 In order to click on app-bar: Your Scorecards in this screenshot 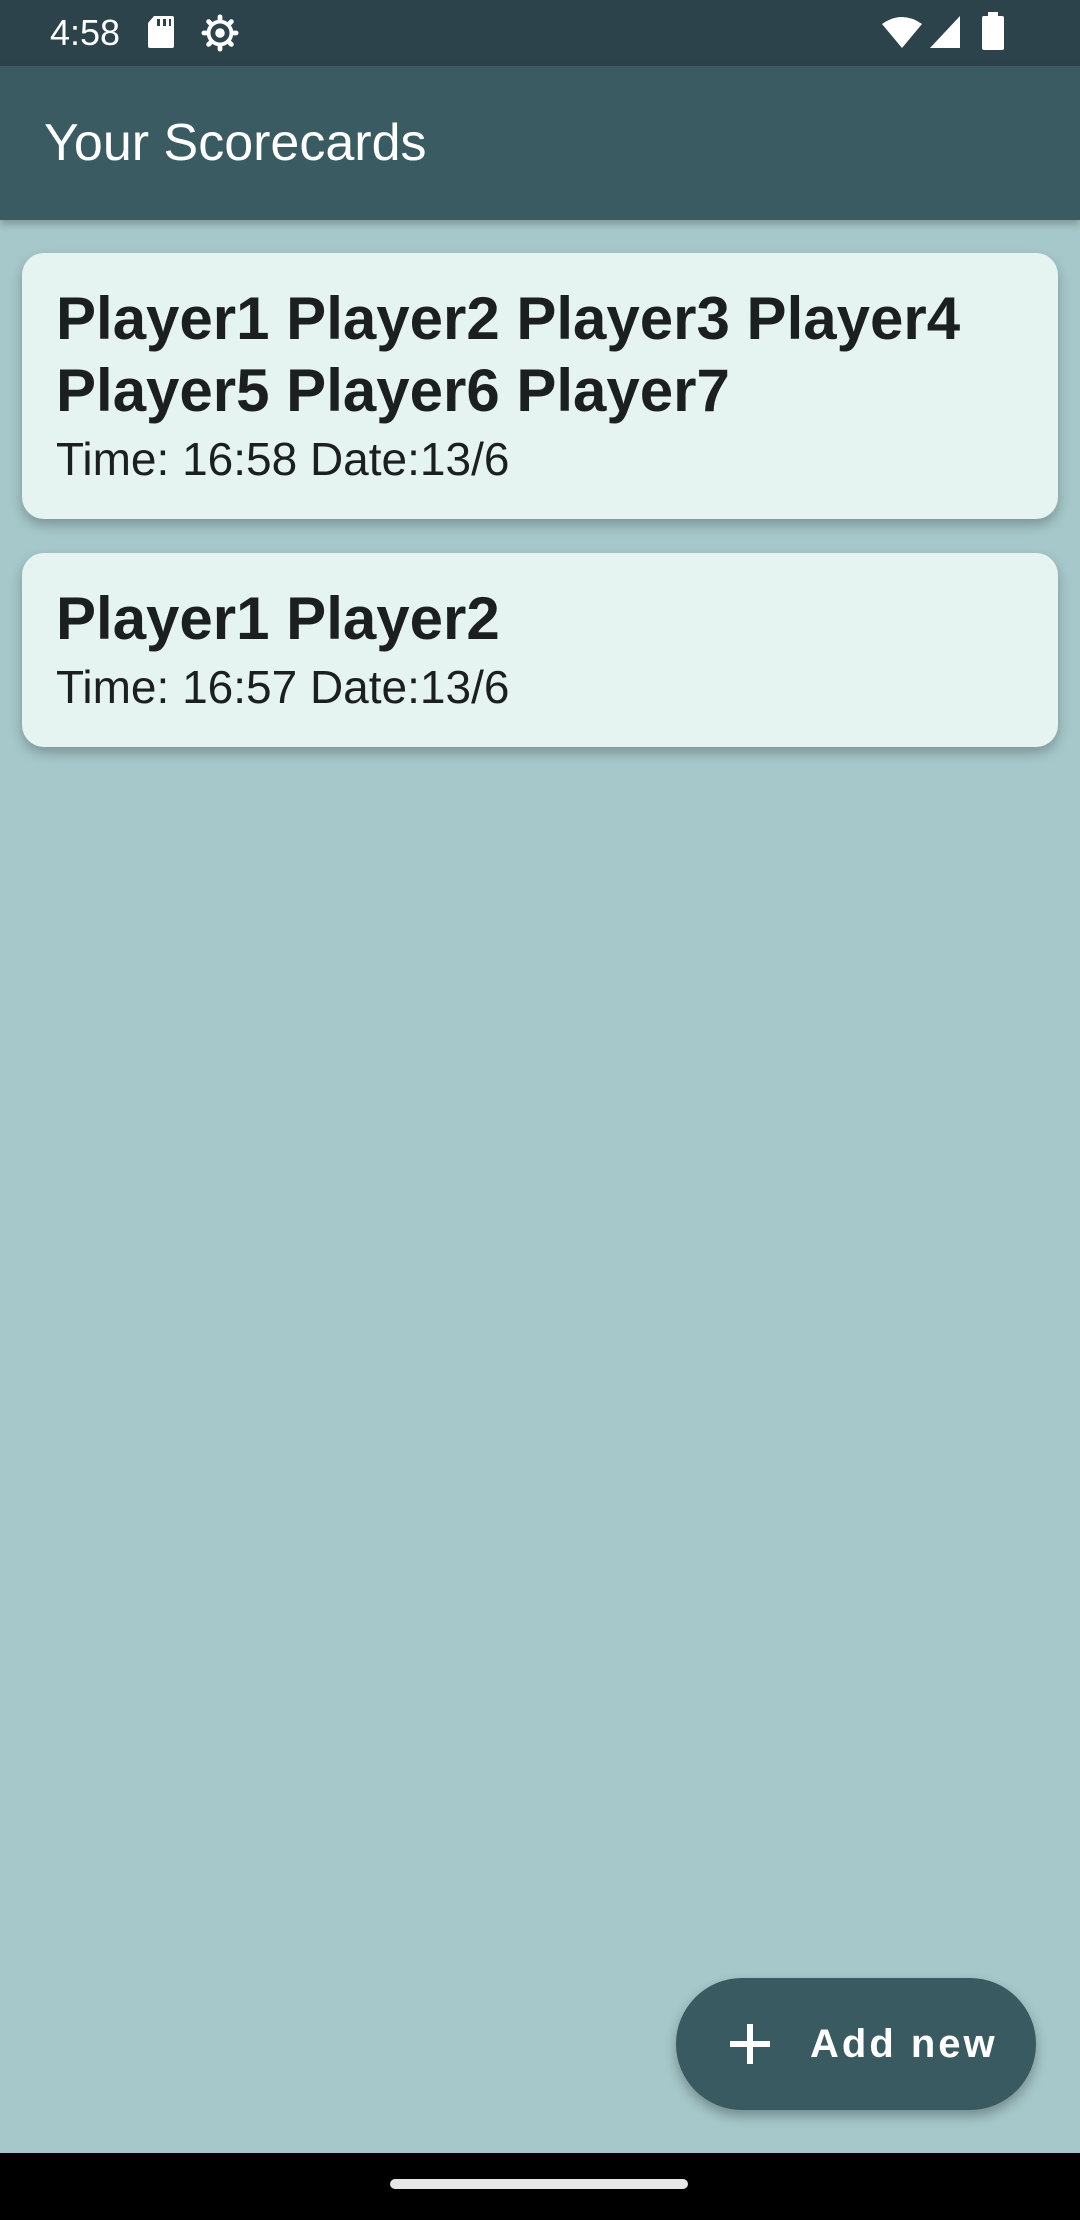, I will do `click(540, 143)`.